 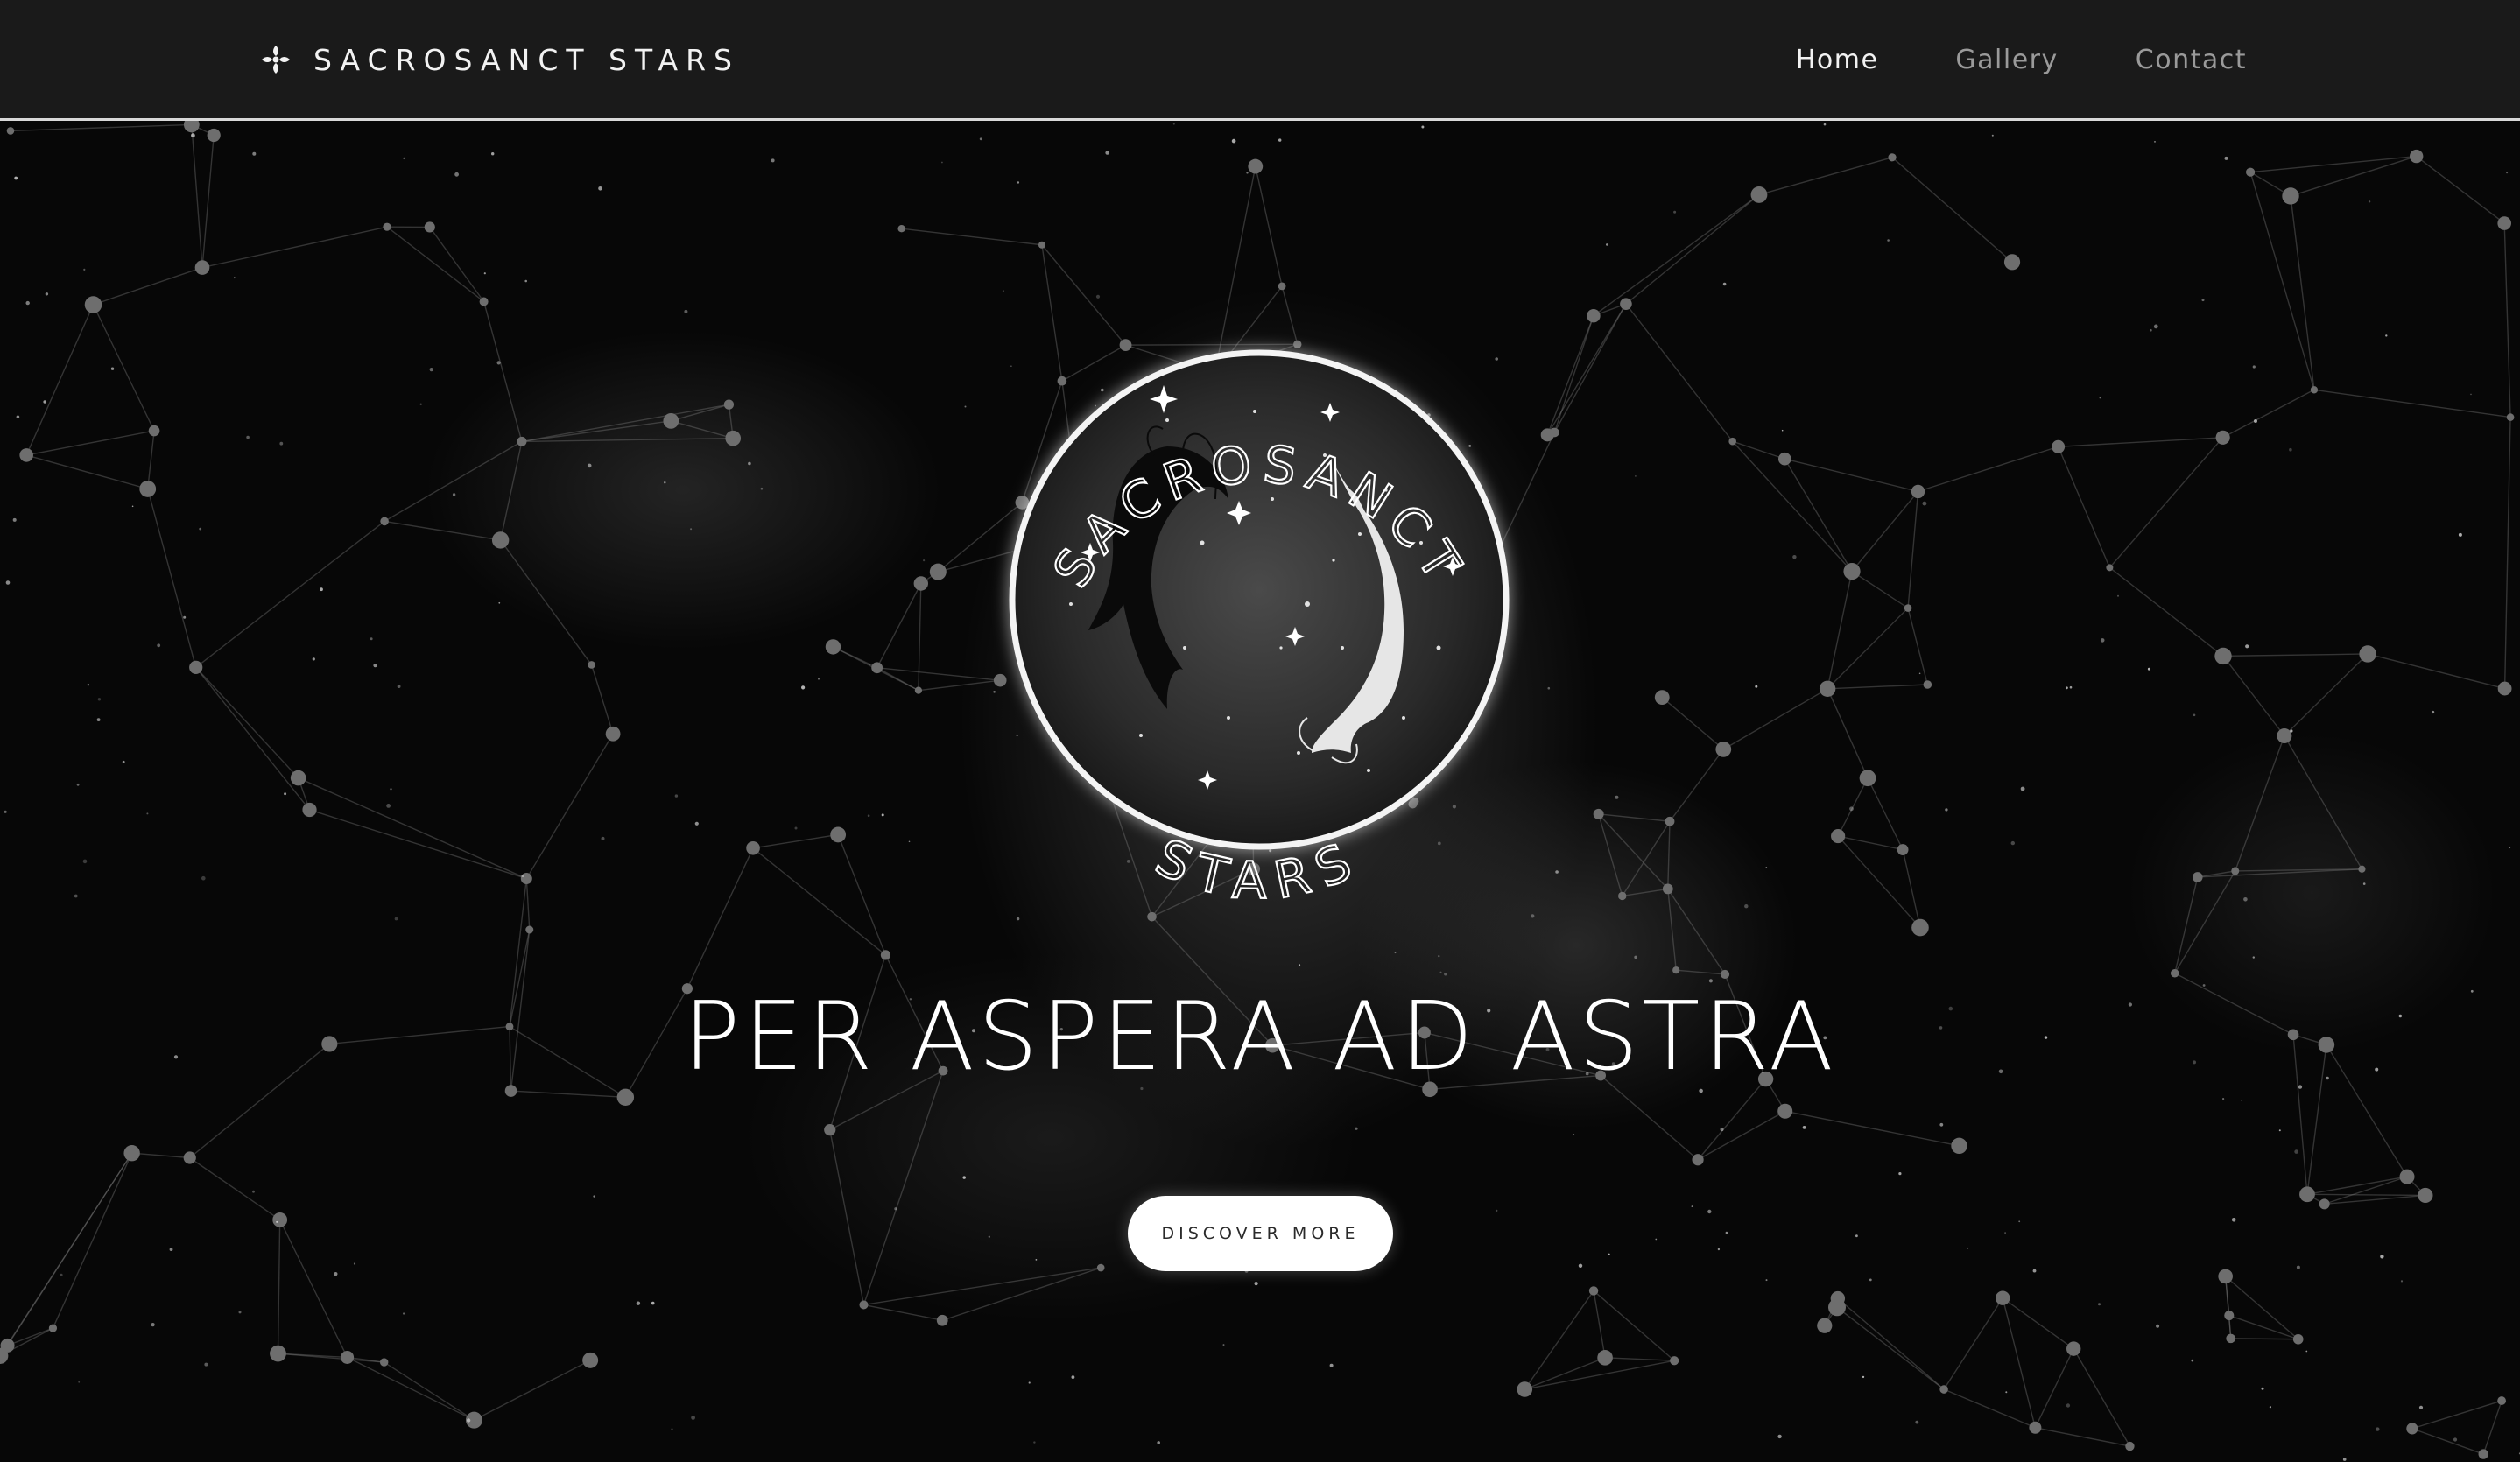 I want to click on nav-link-contact: Contact, so click(x=2191, y=60).